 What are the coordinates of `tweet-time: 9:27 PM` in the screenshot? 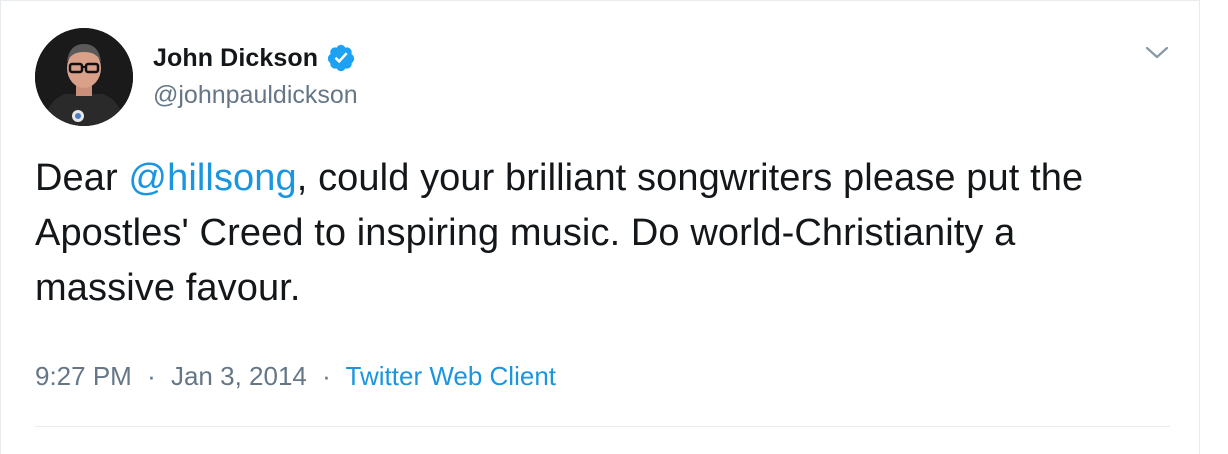 It's located at (83, 376).